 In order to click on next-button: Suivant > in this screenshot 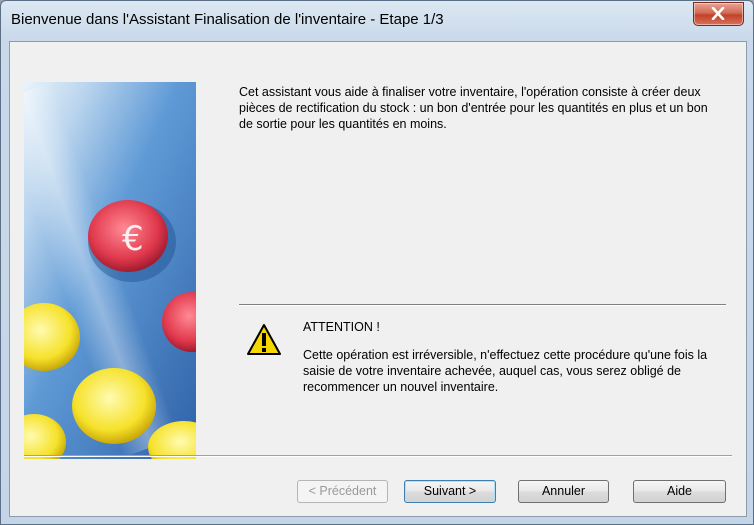, I will do `click(450, 491)`.